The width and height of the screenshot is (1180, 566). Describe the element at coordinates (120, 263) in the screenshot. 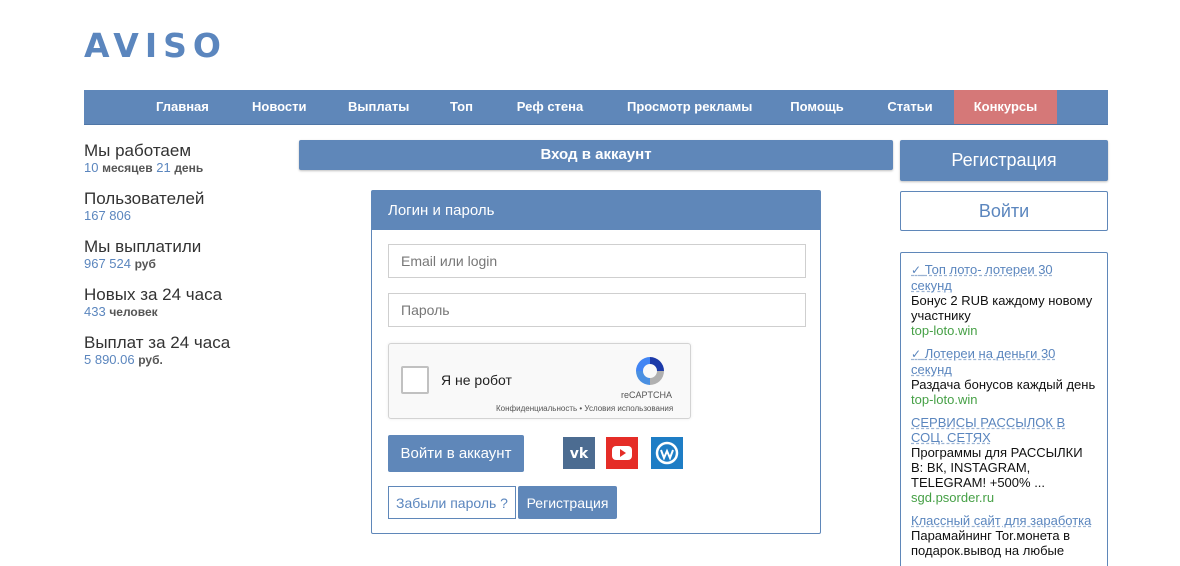

I see `stat-value: 967 524 руб` at that location.